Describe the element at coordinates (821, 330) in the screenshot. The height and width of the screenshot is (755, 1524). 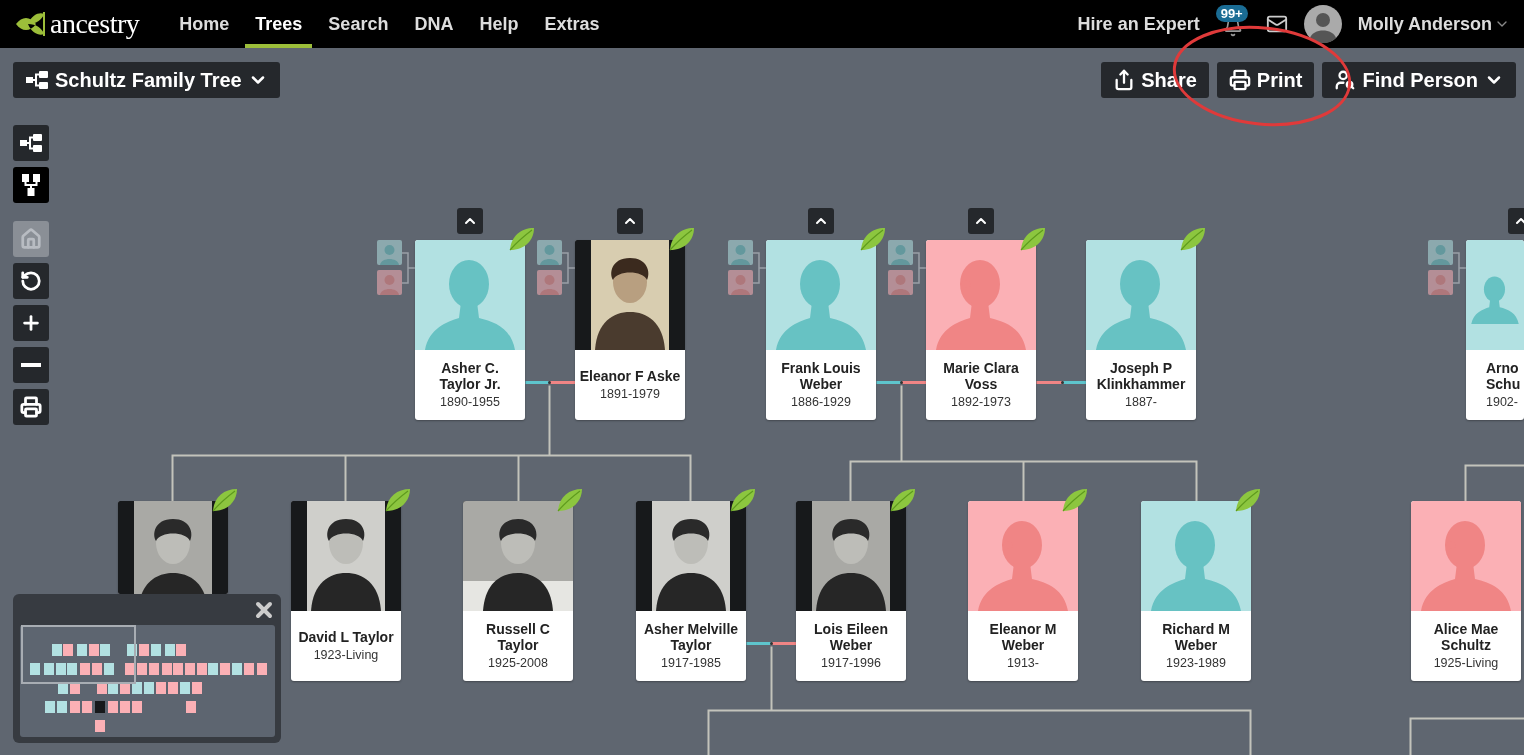
I see `person-card: Frank Louis Weber 1886-1929` at that location.